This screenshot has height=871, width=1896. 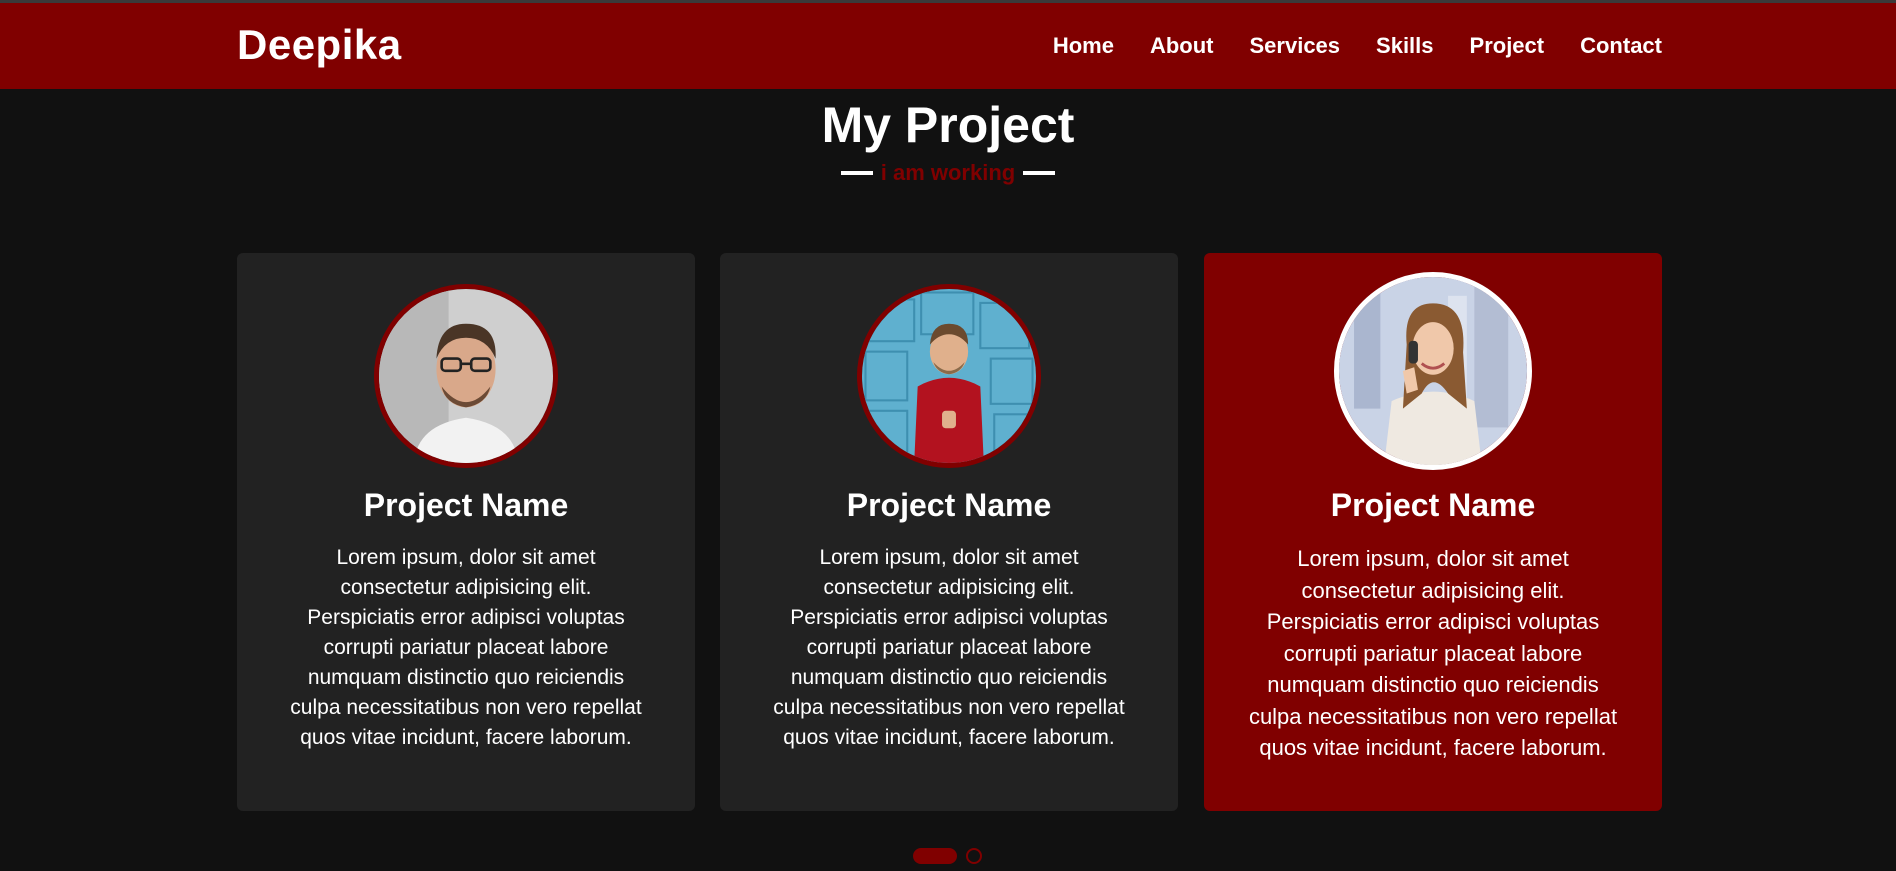 I want to click on man-glasses-photo, so click(x=466, y=376).